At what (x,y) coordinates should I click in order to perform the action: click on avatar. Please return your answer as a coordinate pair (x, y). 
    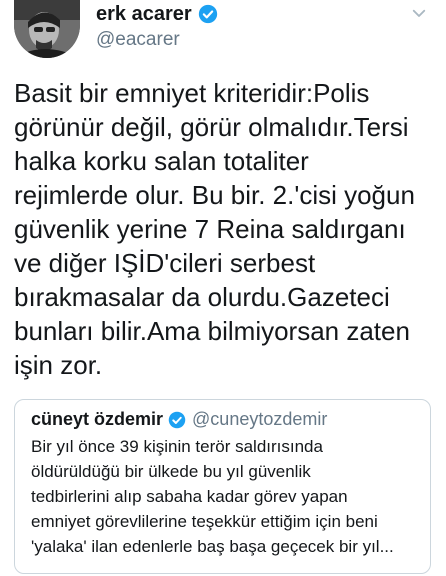
    Looking at the image, I should click on (47, 29).